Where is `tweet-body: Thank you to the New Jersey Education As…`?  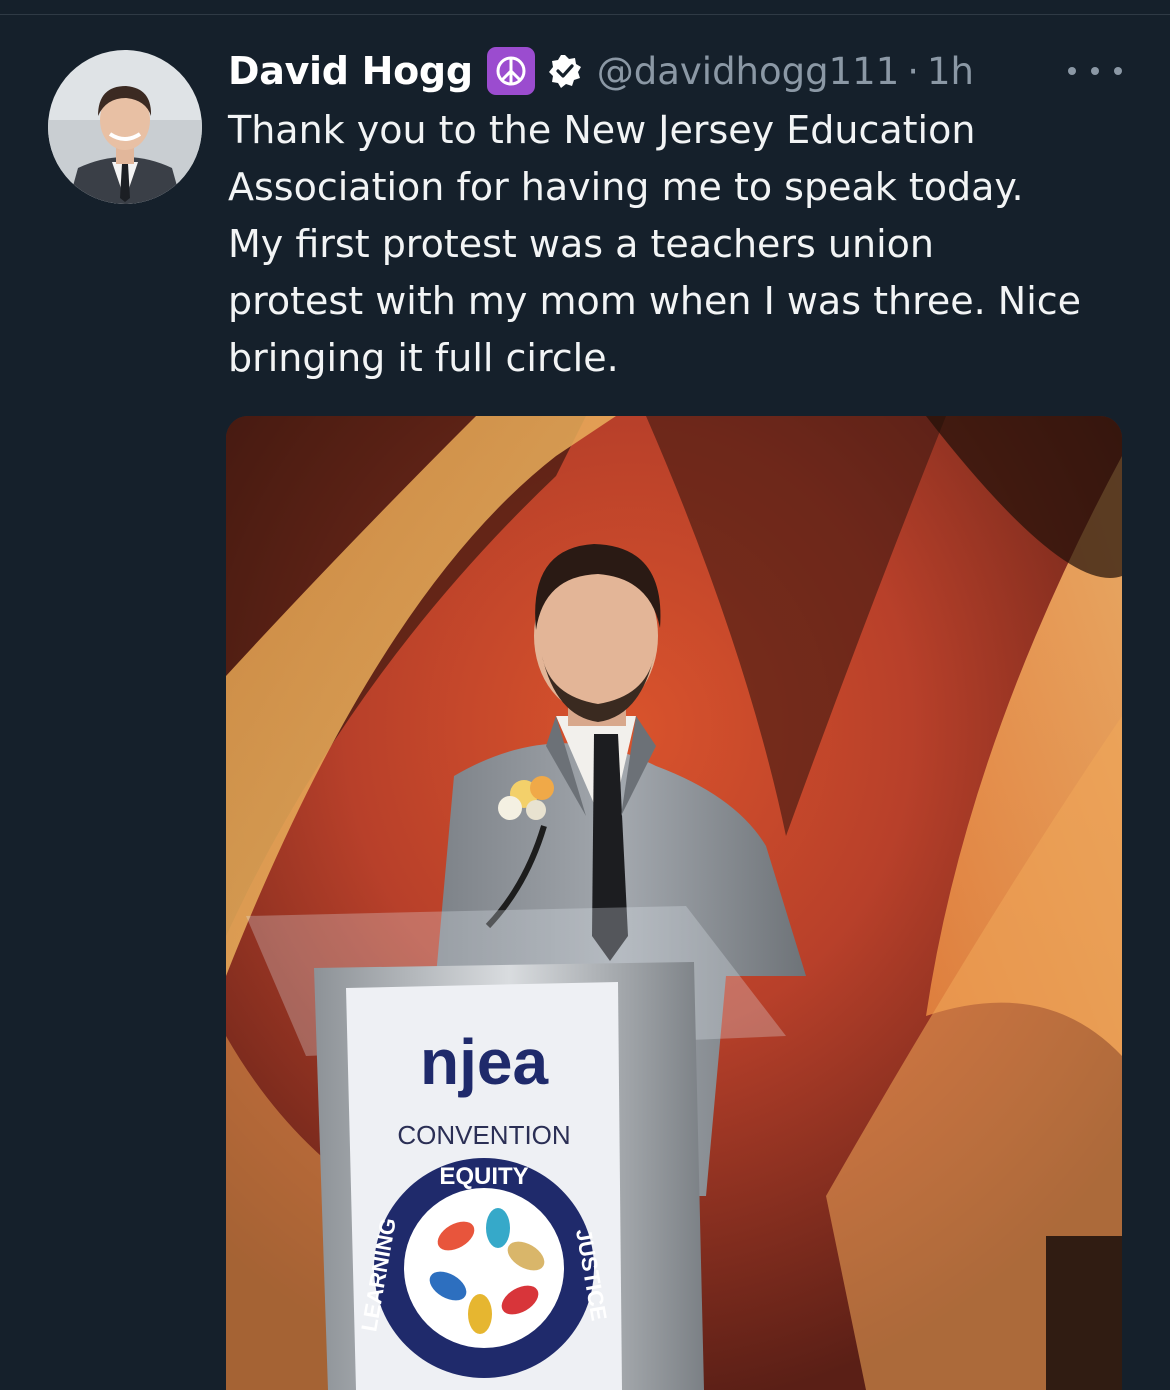 tweet-body: Thank you to the New Jersey Education As… is located at coordinates (655, 244).